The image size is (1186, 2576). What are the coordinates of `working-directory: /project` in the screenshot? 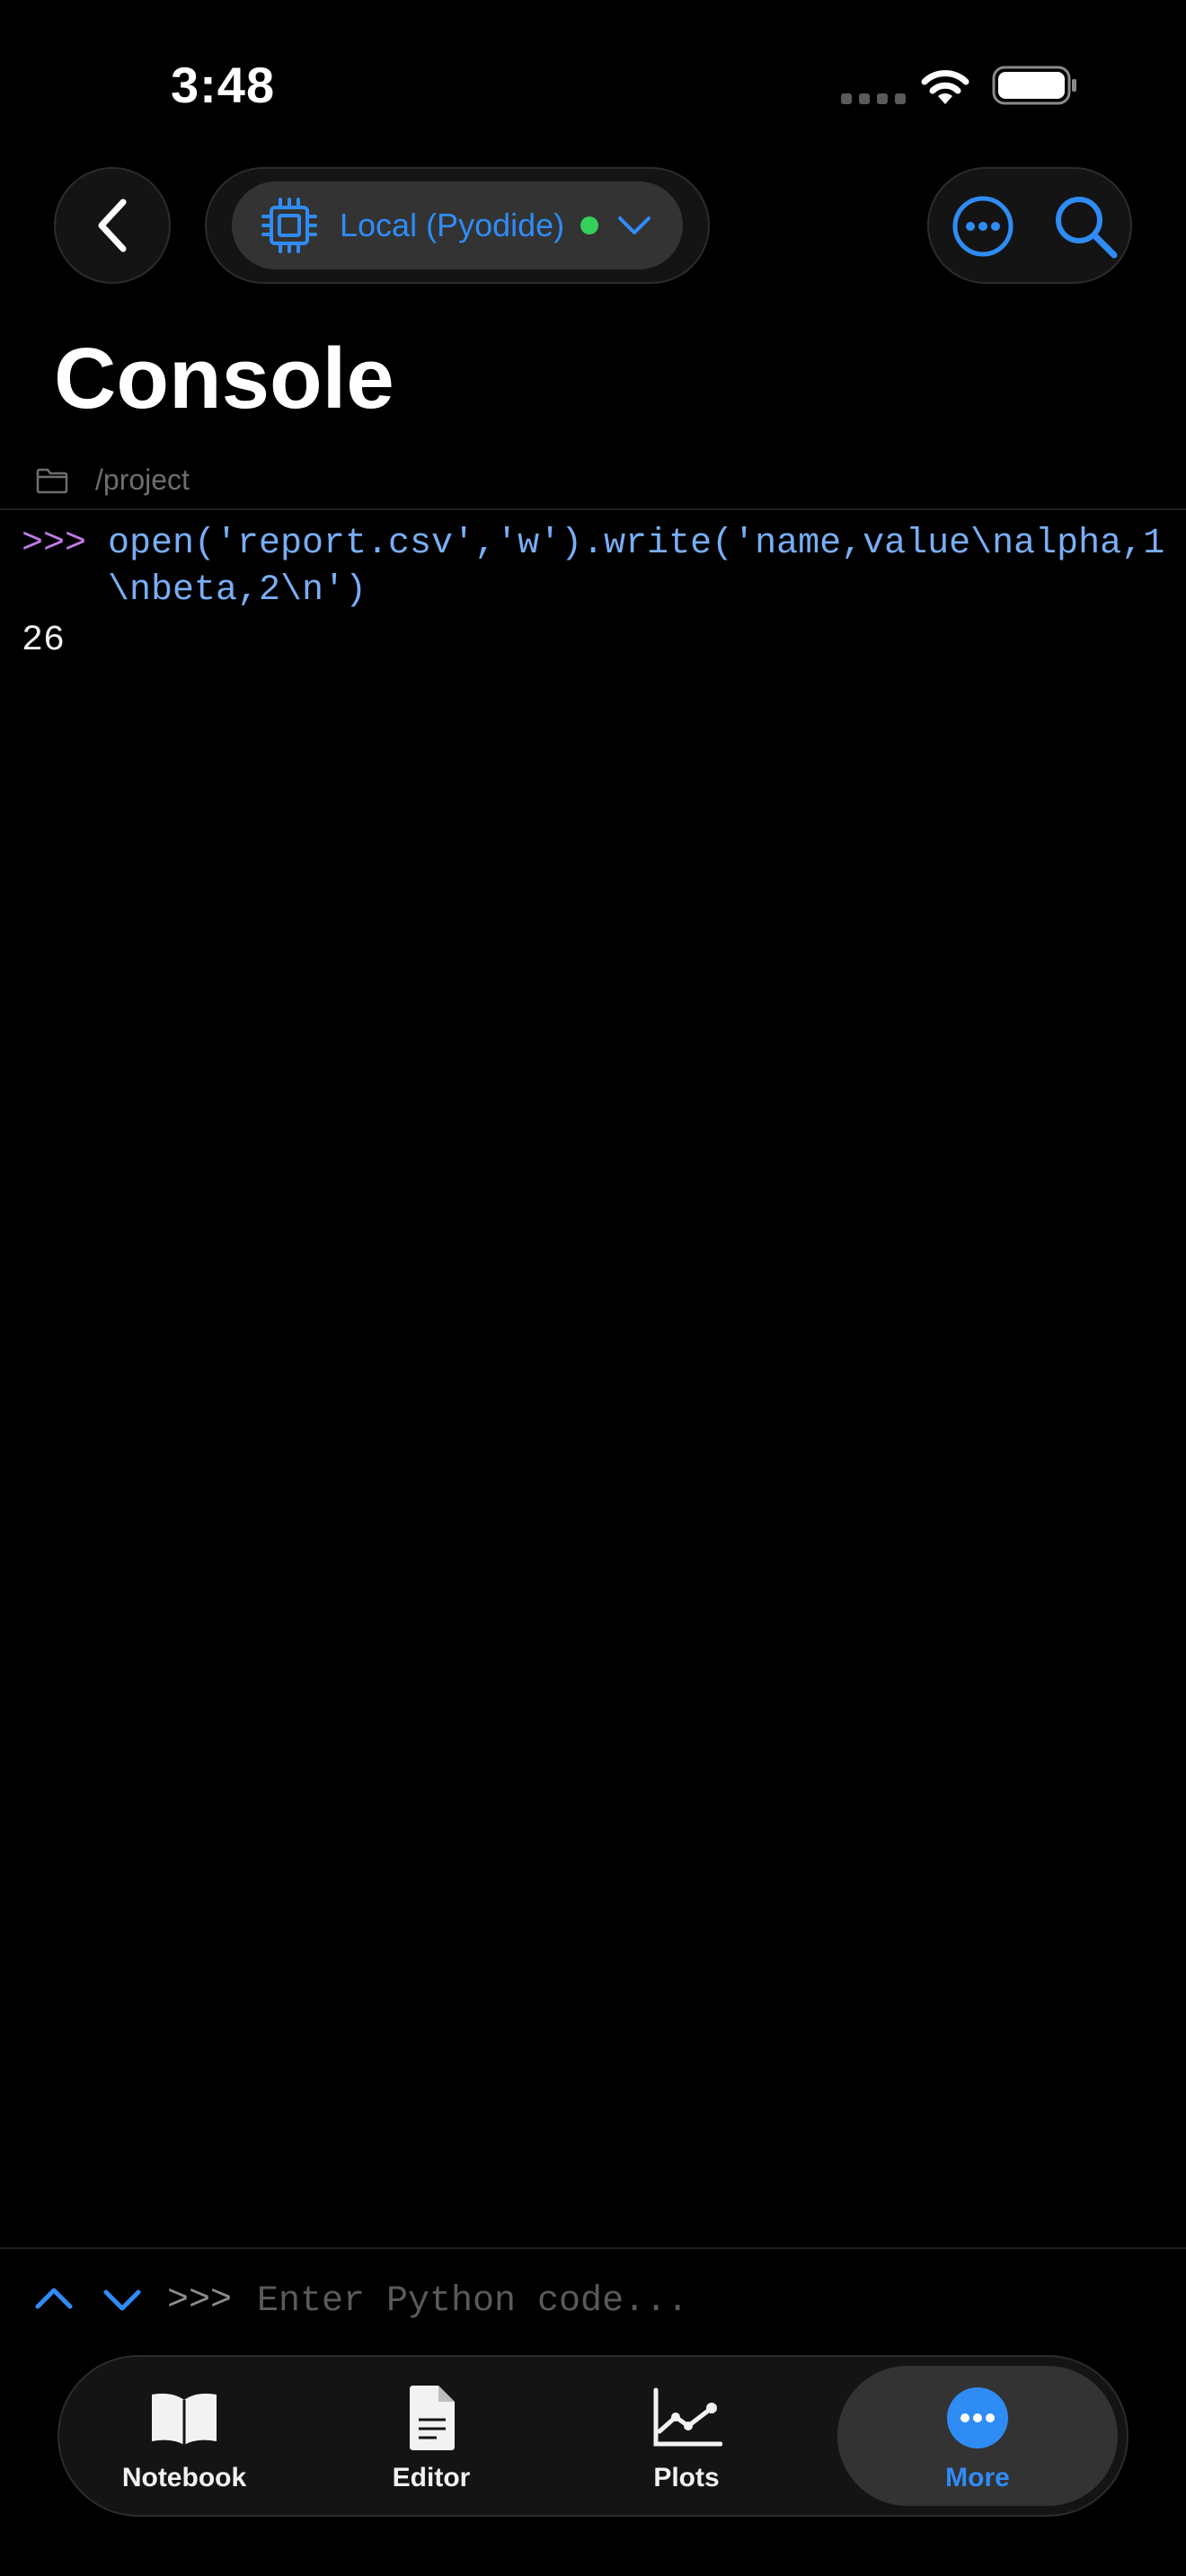 It's located at (113, 480).